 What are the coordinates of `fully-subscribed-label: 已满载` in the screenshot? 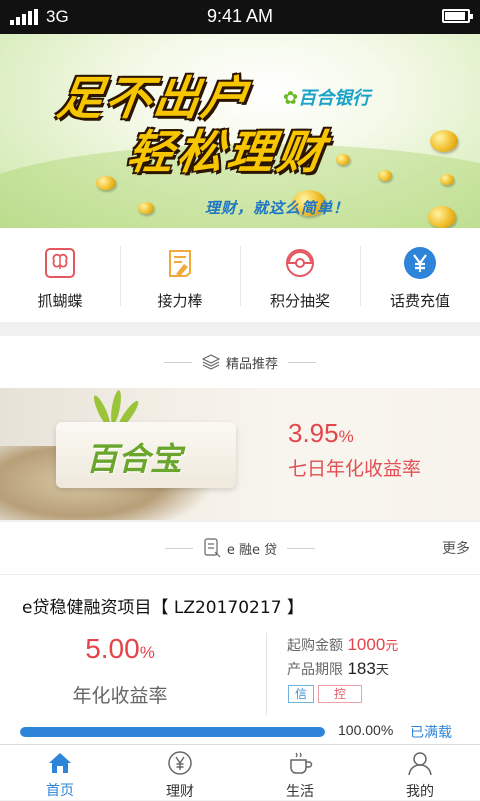 It's located at (431, 733).